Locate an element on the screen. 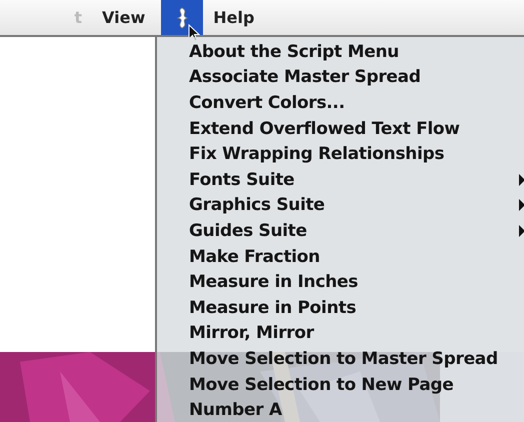 The height and width of the screenshot is (422, 524). menu-item: Graphics Suite is located at coordinates (340, 205).